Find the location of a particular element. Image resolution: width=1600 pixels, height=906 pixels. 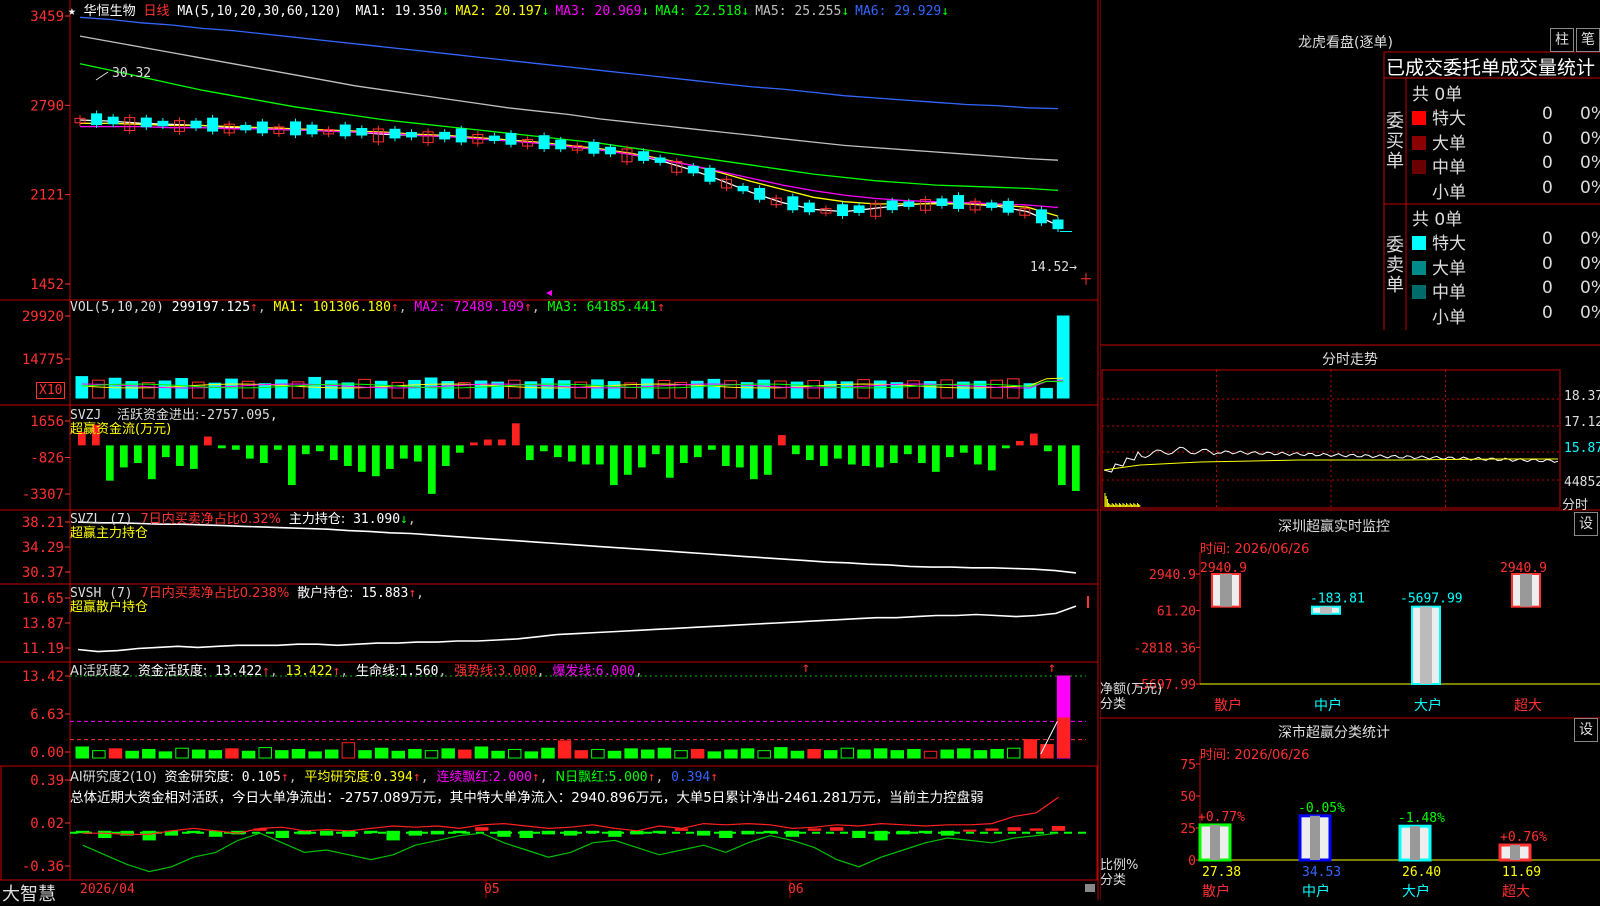

buy-row-percent: 0% is located at coordinates (1590, 163).